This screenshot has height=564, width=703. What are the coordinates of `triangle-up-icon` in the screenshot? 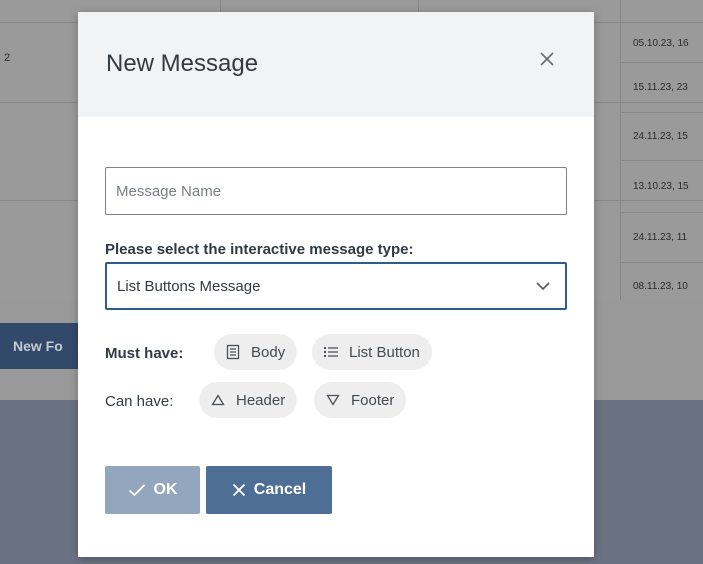 It's located at (218, 400).